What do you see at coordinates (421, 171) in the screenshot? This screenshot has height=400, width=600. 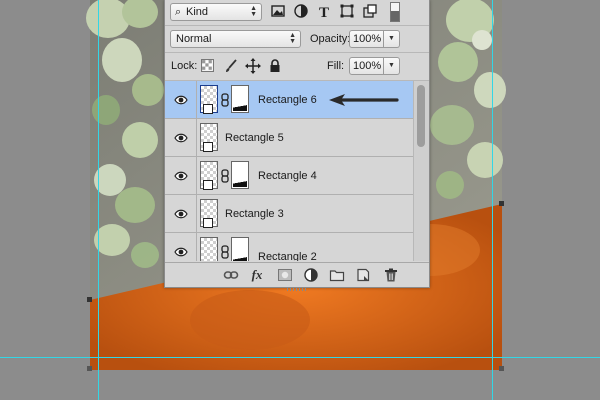 I see `layer-list-scrollbar` at bounding box center [421, 171].